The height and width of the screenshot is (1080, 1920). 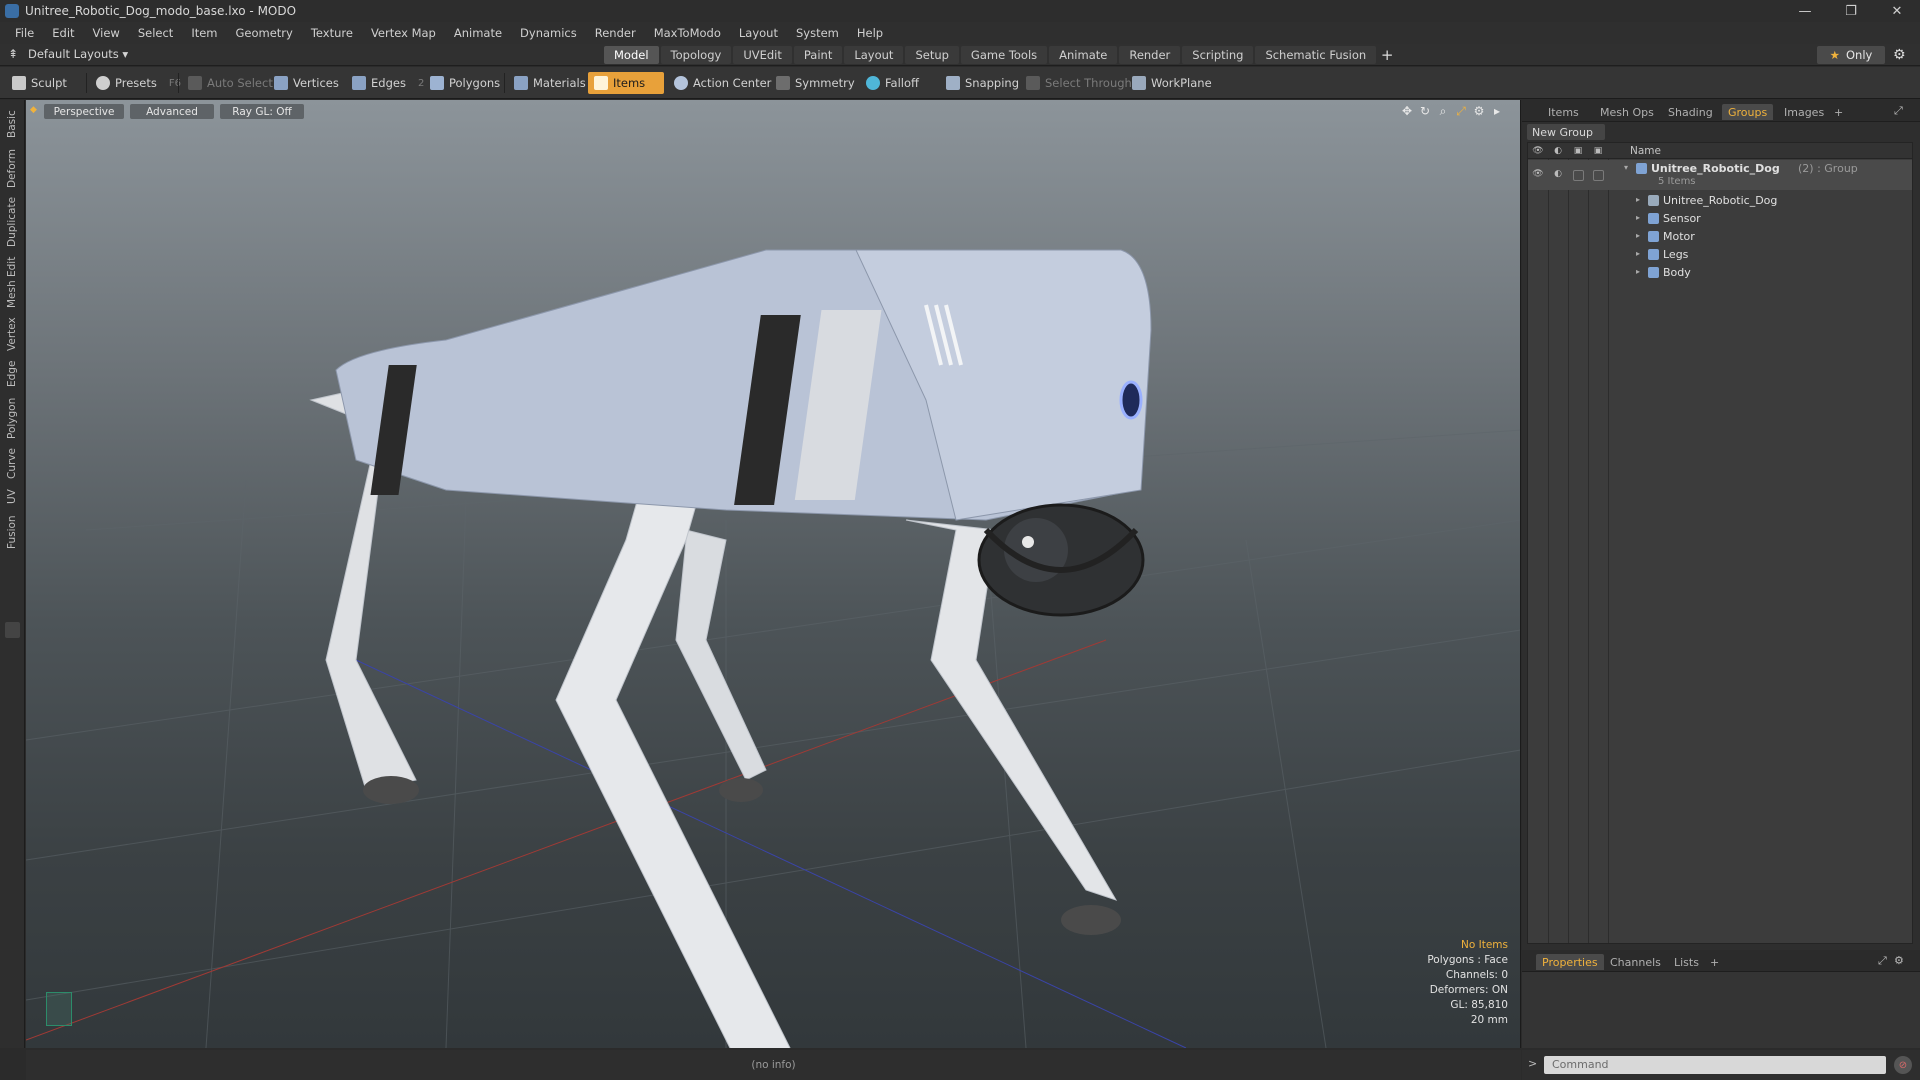 I want to click on group-child-row: ▸ Sensor, so click(x=1720, y=219).